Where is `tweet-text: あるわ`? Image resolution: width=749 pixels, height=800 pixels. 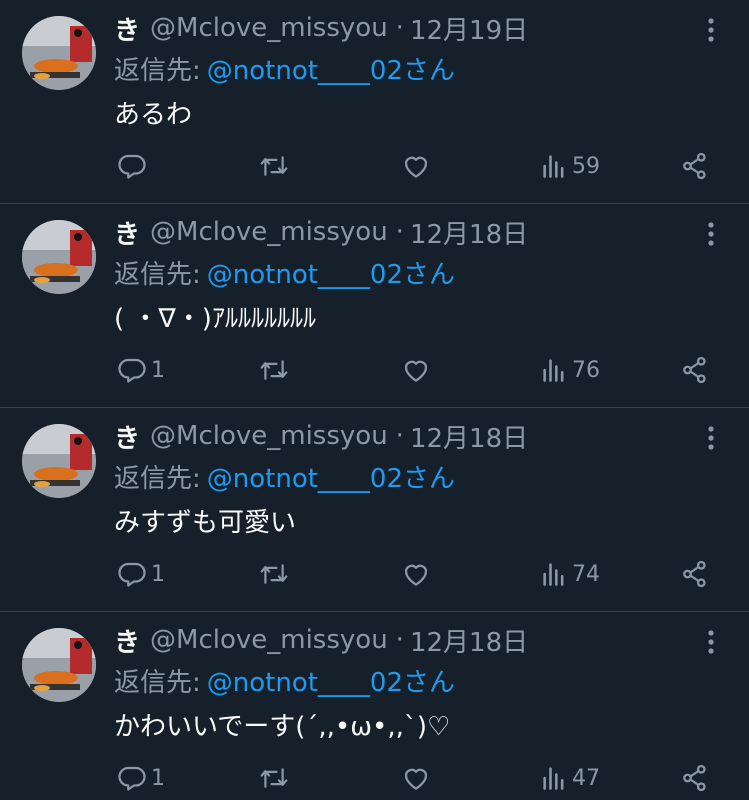
tweet-text: あるわ is located at coordinates (153, 114).